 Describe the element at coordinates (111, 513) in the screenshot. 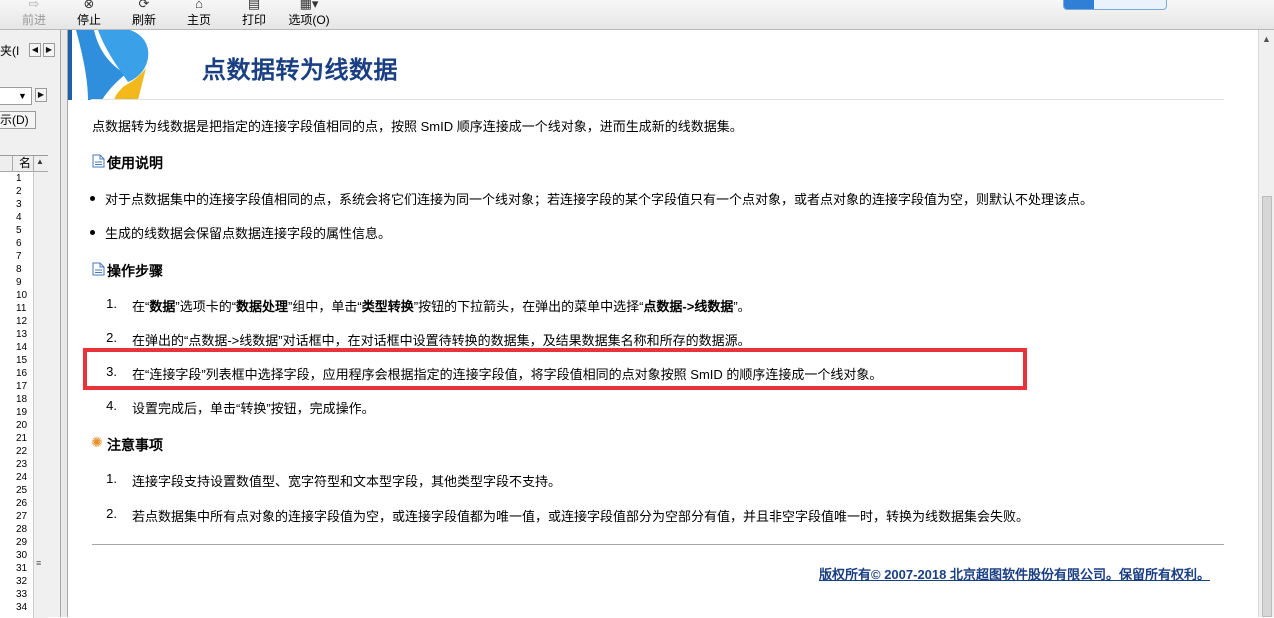

I see `note-number: 2.` at that location.